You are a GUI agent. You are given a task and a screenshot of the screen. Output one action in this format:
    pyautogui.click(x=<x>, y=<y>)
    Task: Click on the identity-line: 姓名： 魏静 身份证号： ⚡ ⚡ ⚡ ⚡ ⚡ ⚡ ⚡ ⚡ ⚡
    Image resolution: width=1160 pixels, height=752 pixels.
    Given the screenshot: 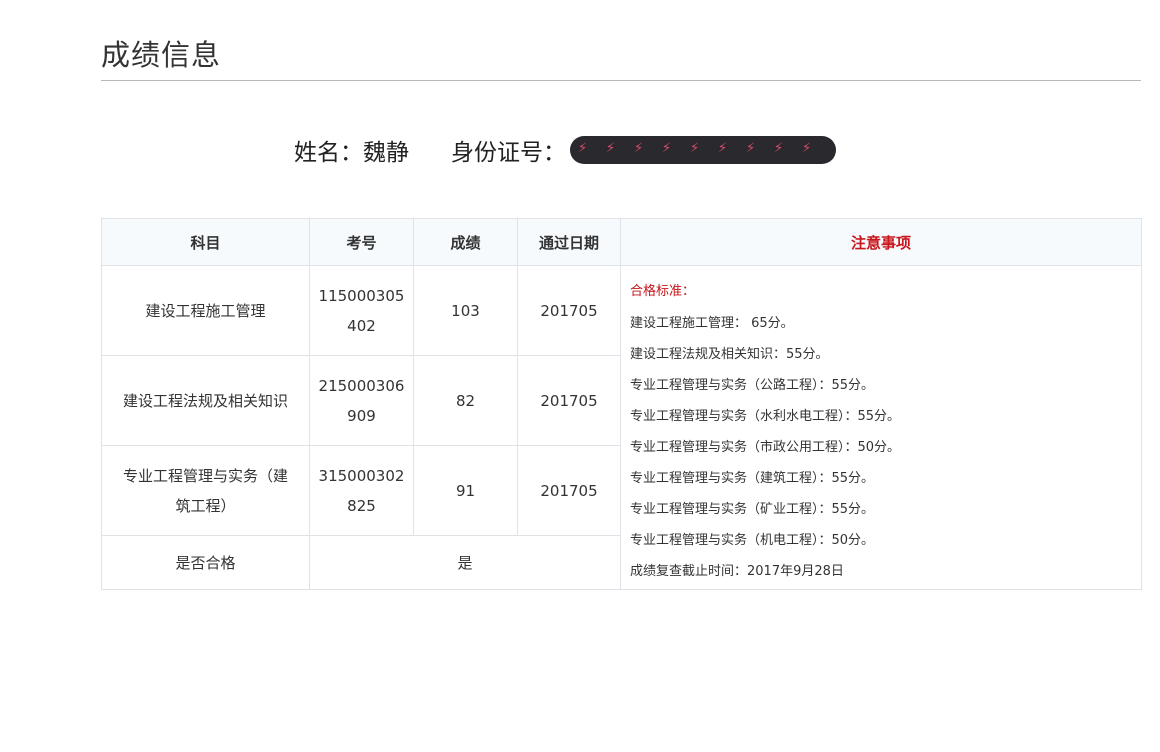 What is the action you would take?
    pyautogui.click(x=580, y=150)
    